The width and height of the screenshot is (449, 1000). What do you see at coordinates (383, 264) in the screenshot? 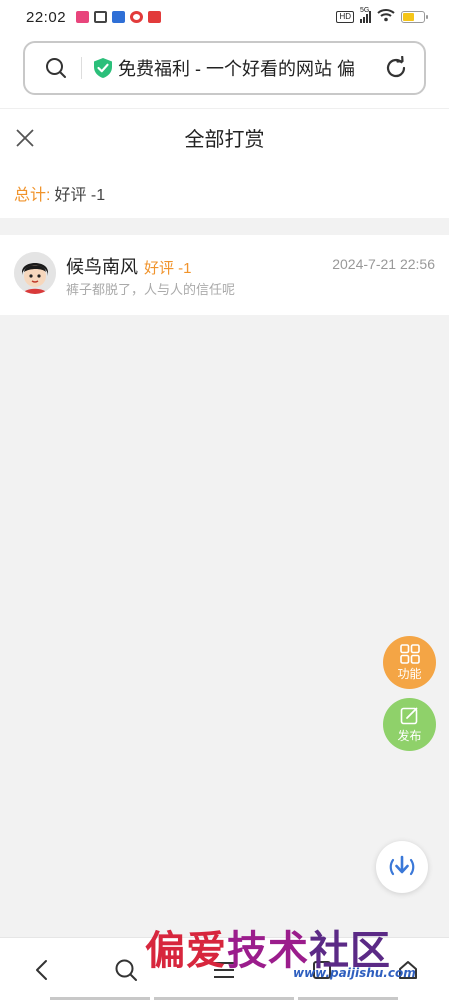
I see `record-time: 2024-7-21 22:56` at bounding box center [383, 264].